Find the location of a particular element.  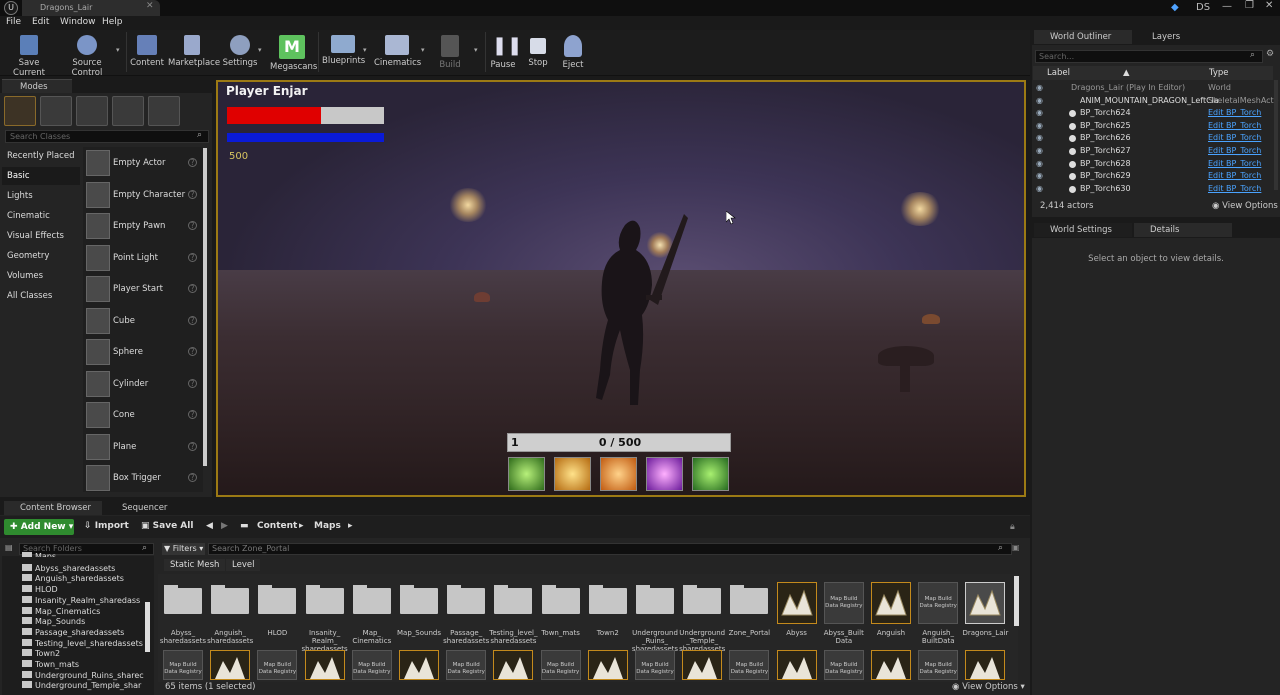

category-basic: Basic is located at coordinates (41, 176).